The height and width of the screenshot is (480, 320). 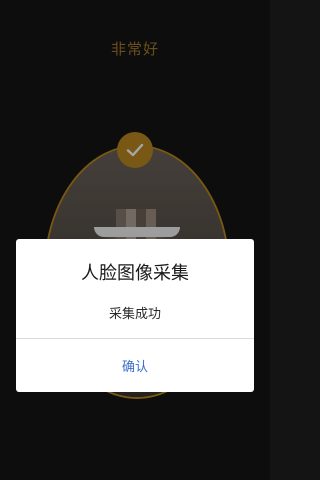 What do you see at coordinates (135, 273) in the screenshot?
I see `dialog-title: 人脸图像采集` at bounding box center [135, 273].